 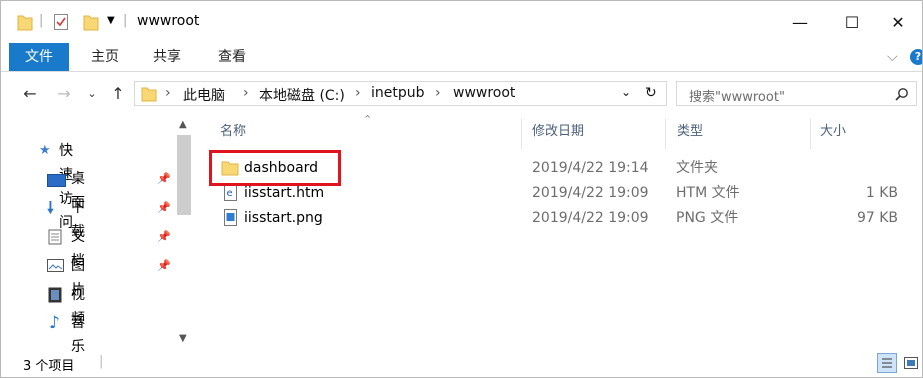 I want to click on refresh-icon: ↻, so click(x=651, y=93).